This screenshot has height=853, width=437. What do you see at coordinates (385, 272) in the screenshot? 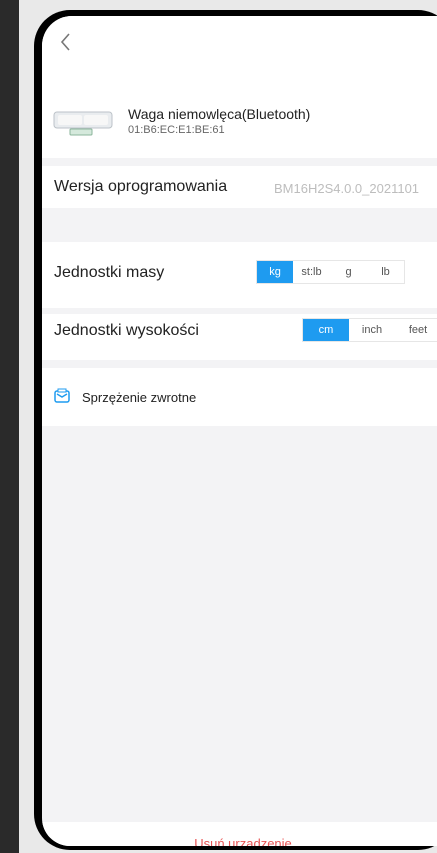
I see `mass-unit-lb: lb` at bounding box center [385, 272].